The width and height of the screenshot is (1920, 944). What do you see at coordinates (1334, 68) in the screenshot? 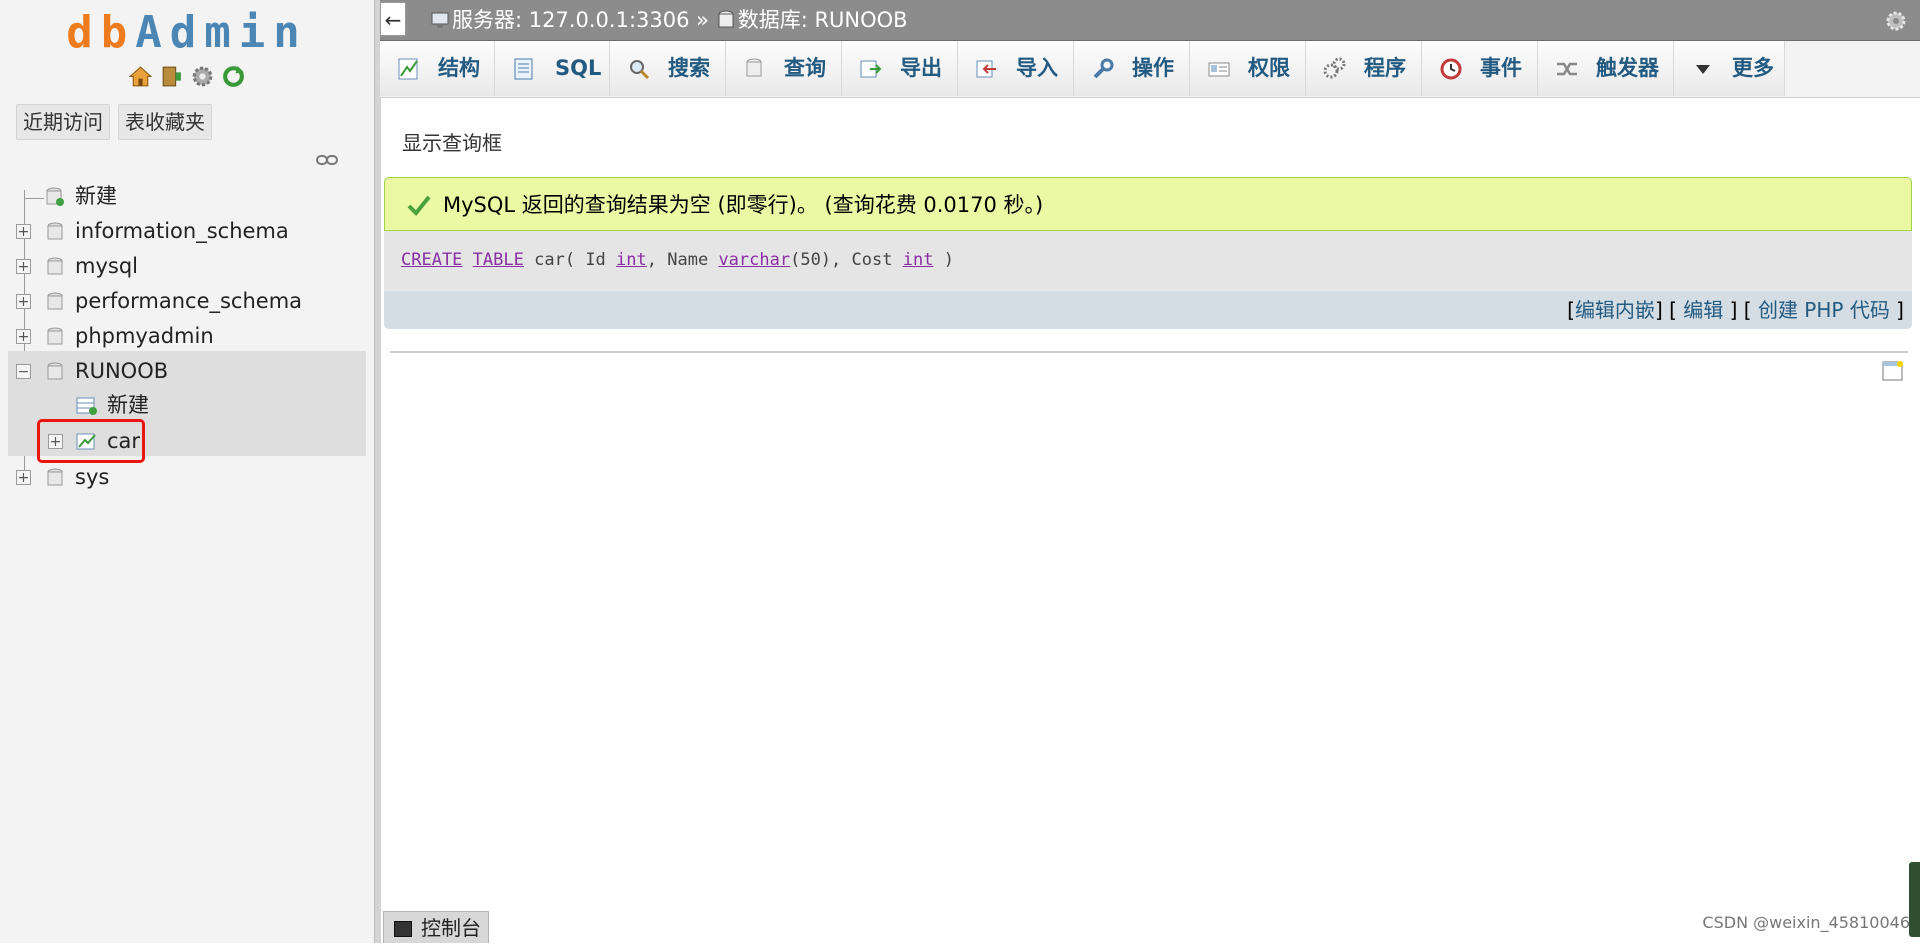
I see `routines-icon` at bounding box center [1334, 68].